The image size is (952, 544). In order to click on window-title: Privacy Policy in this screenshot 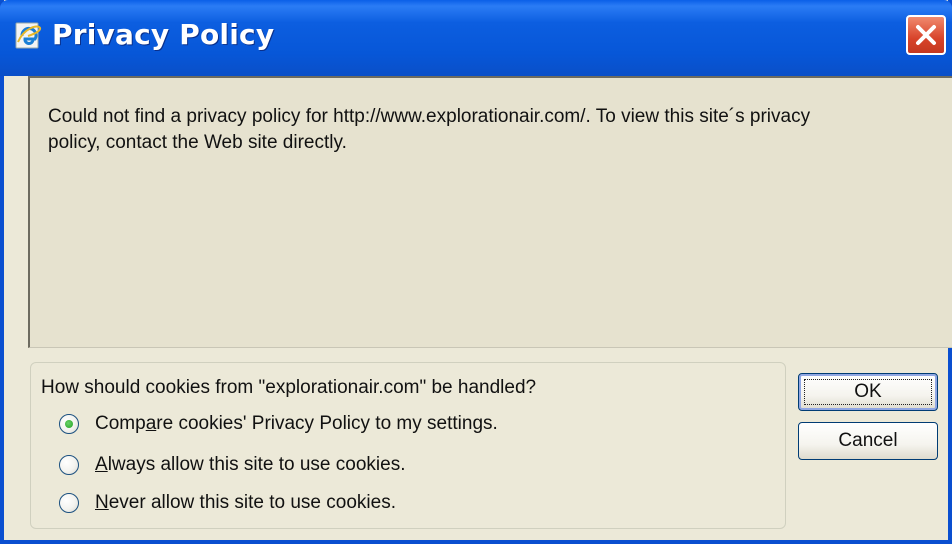, I will do `click(163, 34)`.